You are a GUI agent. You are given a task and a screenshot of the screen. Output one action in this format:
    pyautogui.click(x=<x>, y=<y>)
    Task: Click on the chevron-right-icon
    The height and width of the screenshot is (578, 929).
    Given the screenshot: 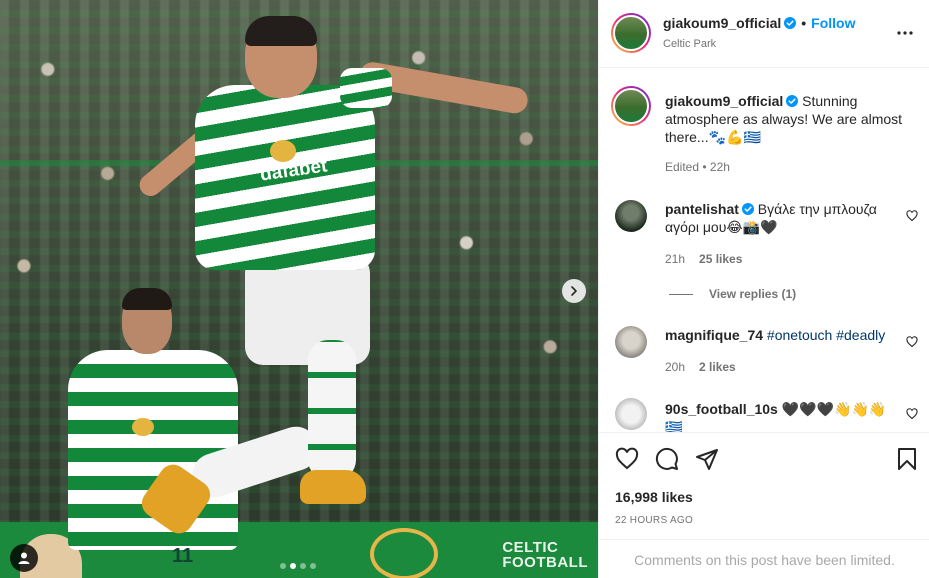 What is the action you would take?
    pyautogui.click(x=574, y=291)
    